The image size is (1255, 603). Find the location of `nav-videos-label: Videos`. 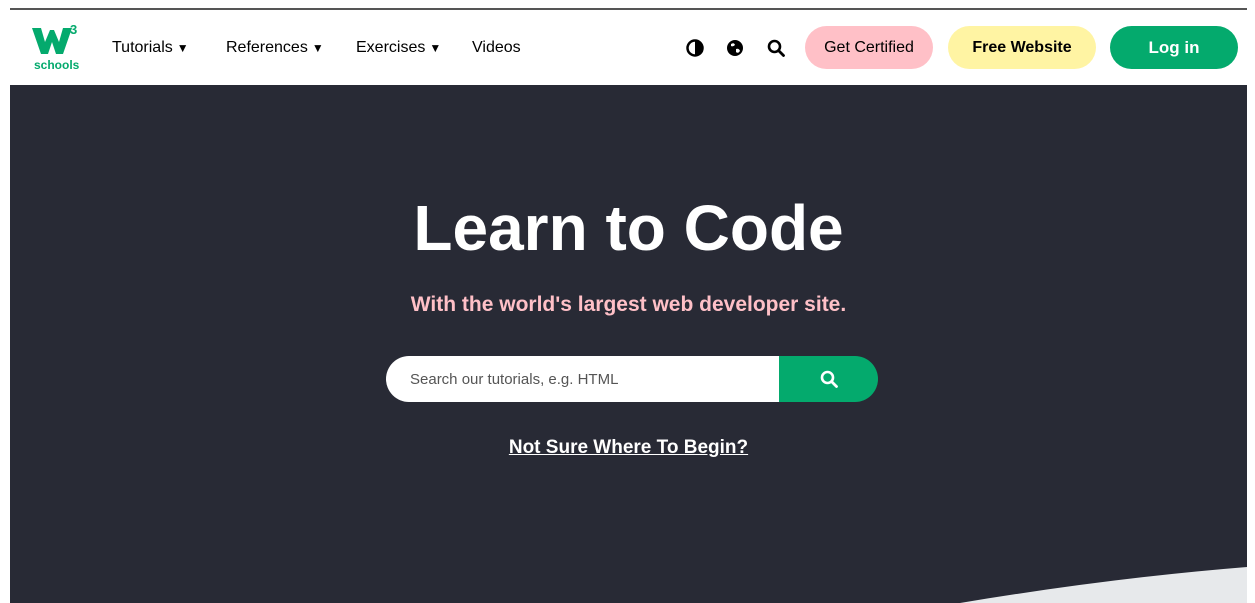

nav-videos-label: Videos is located at coordinates (496, 47).